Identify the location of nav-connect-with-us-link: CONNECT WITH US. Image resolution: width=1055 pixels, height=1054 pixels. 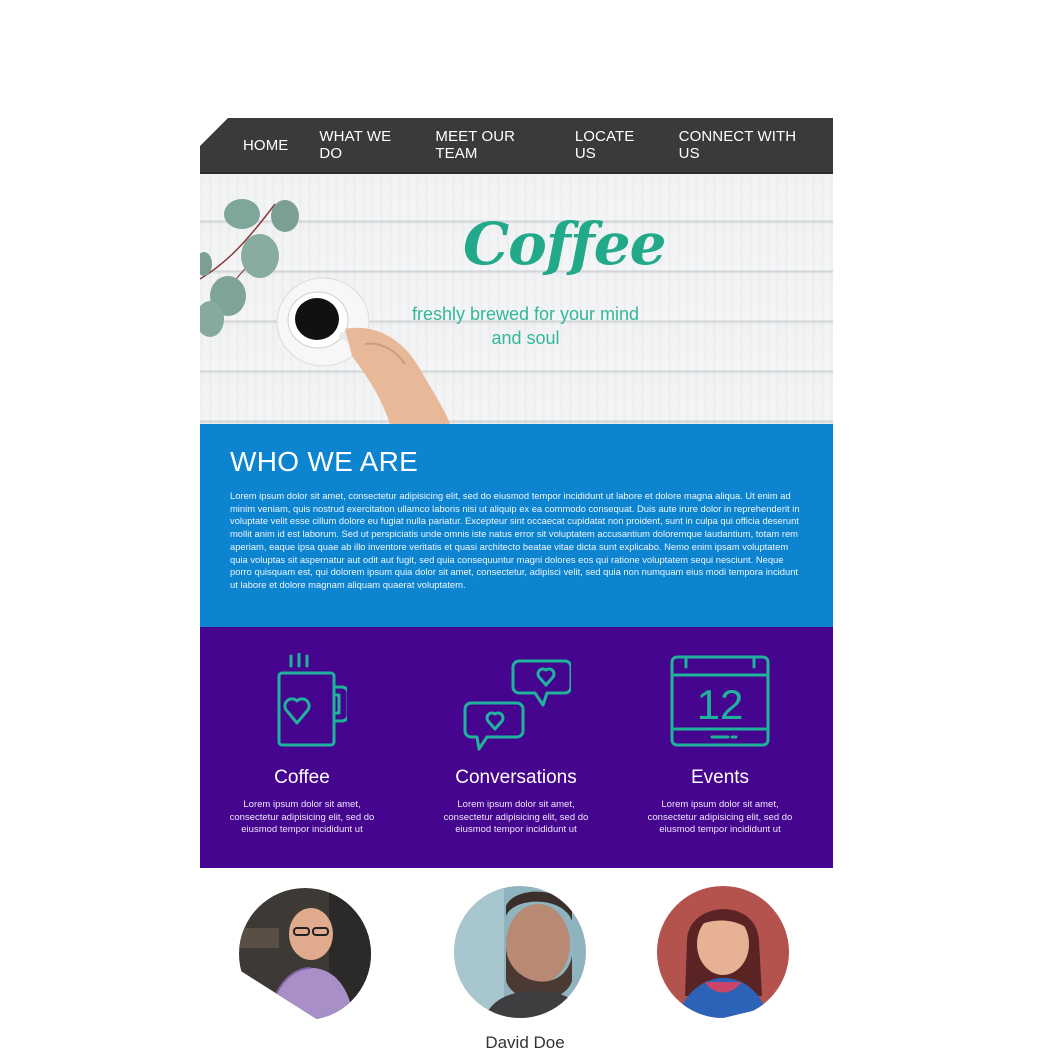
(741, 145).